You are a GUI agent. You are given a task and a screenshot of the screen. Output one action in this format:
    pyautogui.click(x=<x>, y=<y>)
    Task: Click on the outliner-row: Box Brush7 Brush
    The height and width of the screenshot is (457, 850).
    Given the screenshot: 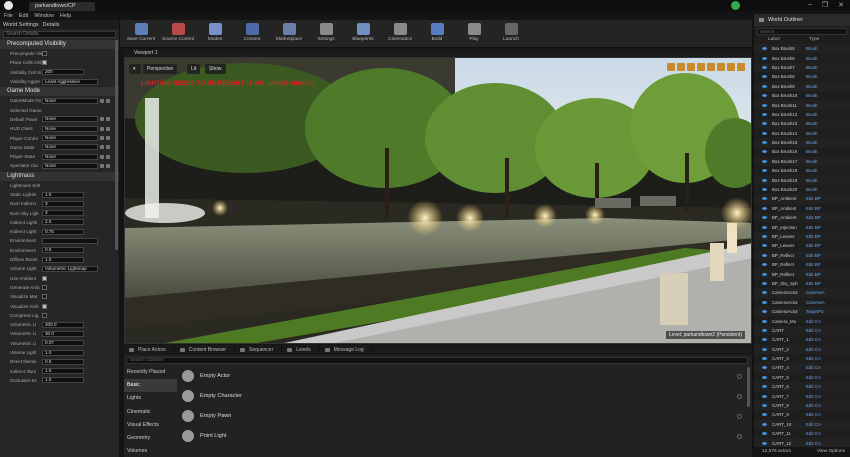 What is the action you would take?
    pyautogui.click(x=802, y=67)
    